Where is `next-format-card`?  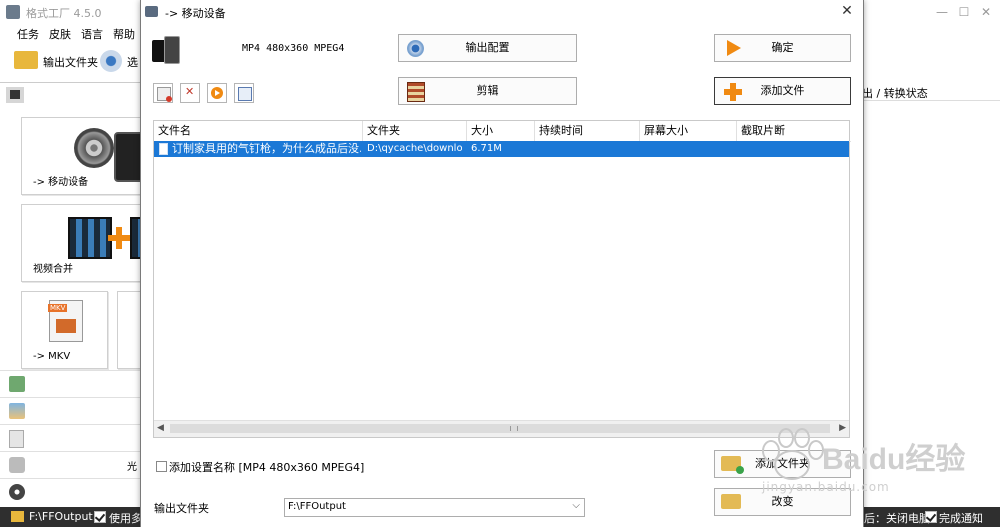 next-format-card is located at coordinates (129, 330).